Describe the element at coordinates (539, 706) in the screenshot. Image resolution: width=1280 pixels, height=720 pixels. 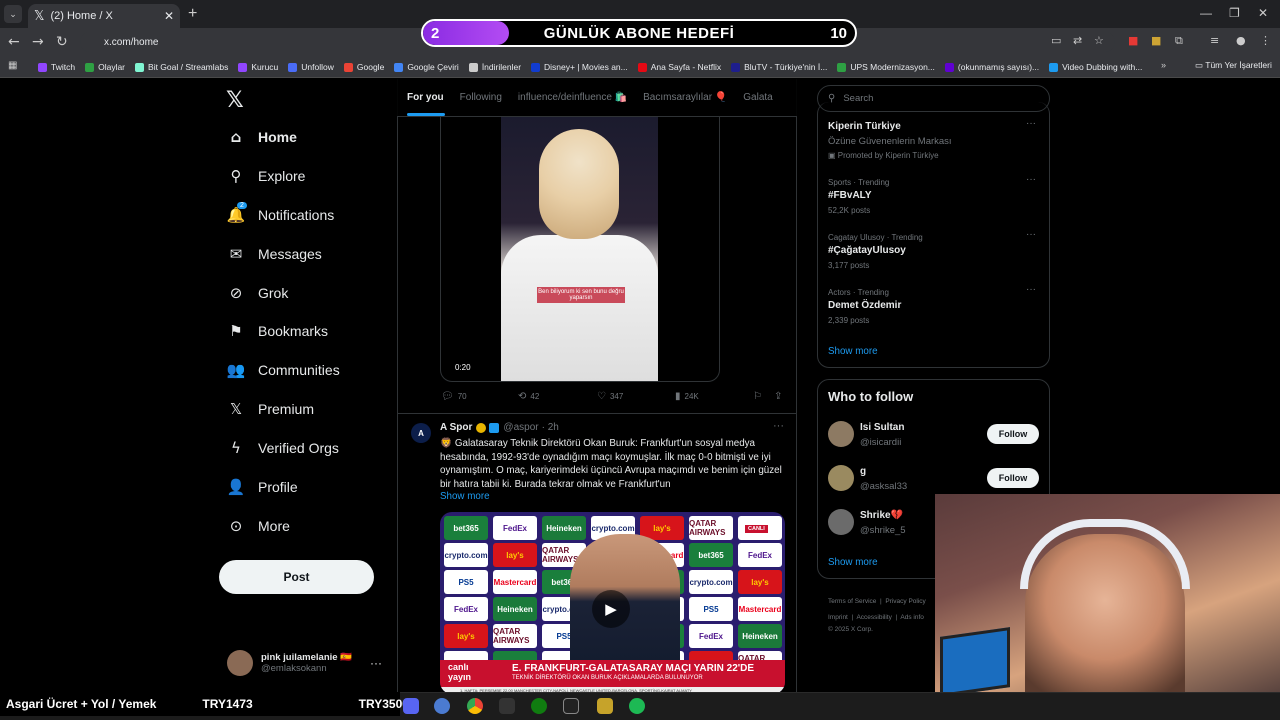
I see `xbox-icon` at that location.